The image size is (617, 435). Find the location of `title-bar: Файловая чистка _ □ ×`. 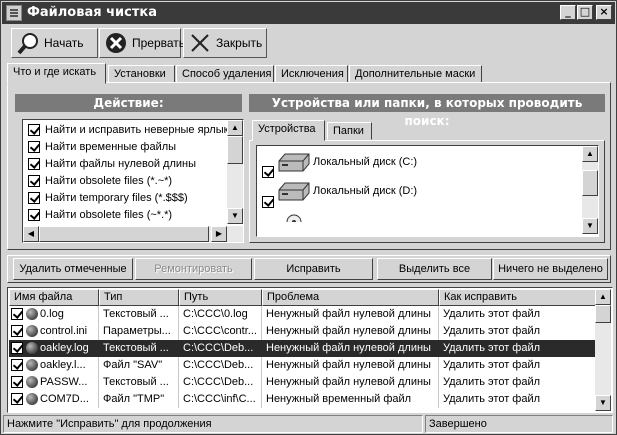

title-bar: Файловая чистка _ □ × is located at coordinates (308, 13).